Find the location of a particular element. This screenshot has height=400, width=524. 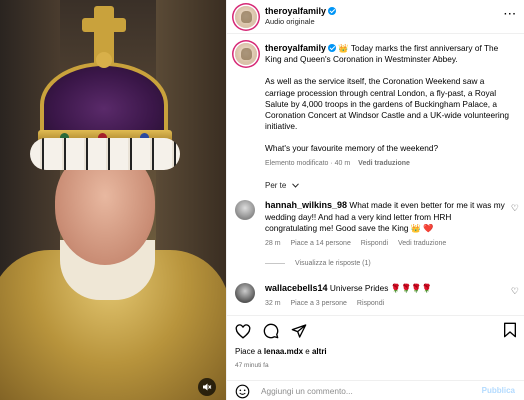

more-horizontal-icon: ··· is located at coordinates (510, 14).